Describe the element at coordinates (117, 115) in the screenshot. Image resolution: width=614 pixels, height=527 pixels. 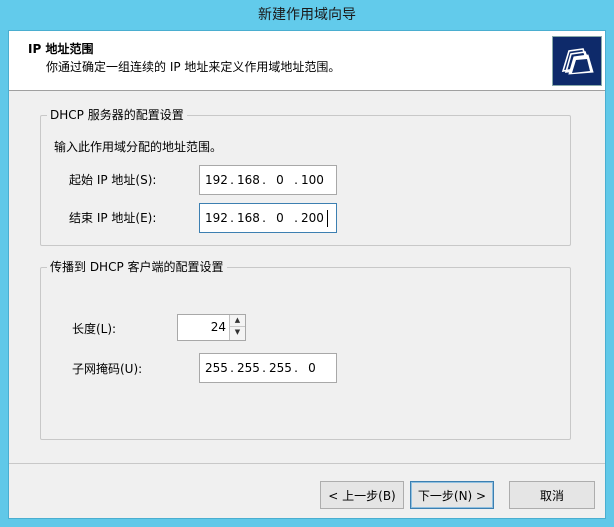
I see `dhcp-config-legend: DHCP 服务器的配置设置` at that location.